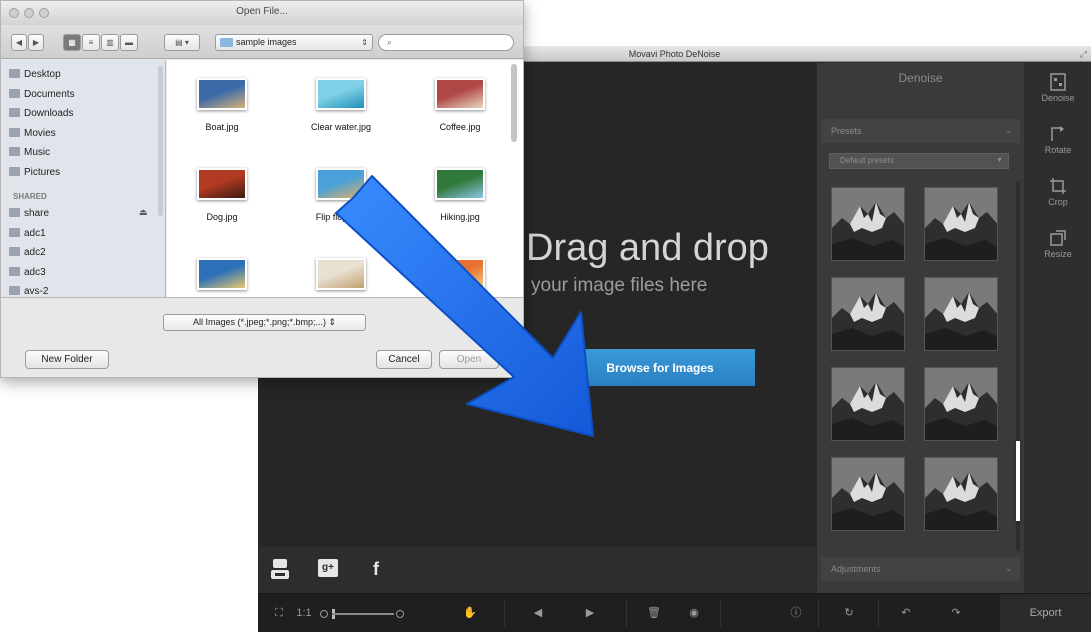  I want to click on location-dropdown: sample images ⇕, so click(294, 42).